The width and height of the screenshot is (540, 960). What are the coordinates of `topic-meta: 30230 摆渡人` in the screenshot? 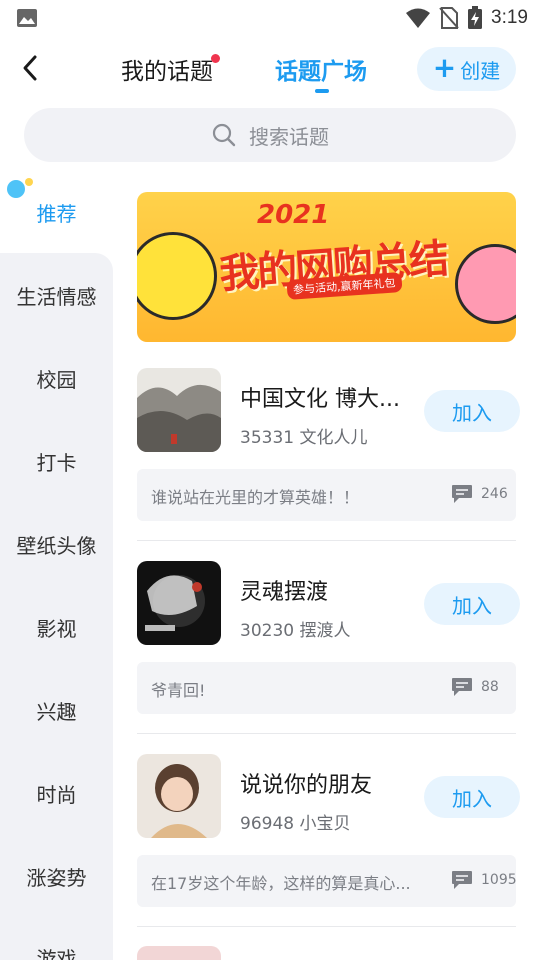 It's located at (295, 631).